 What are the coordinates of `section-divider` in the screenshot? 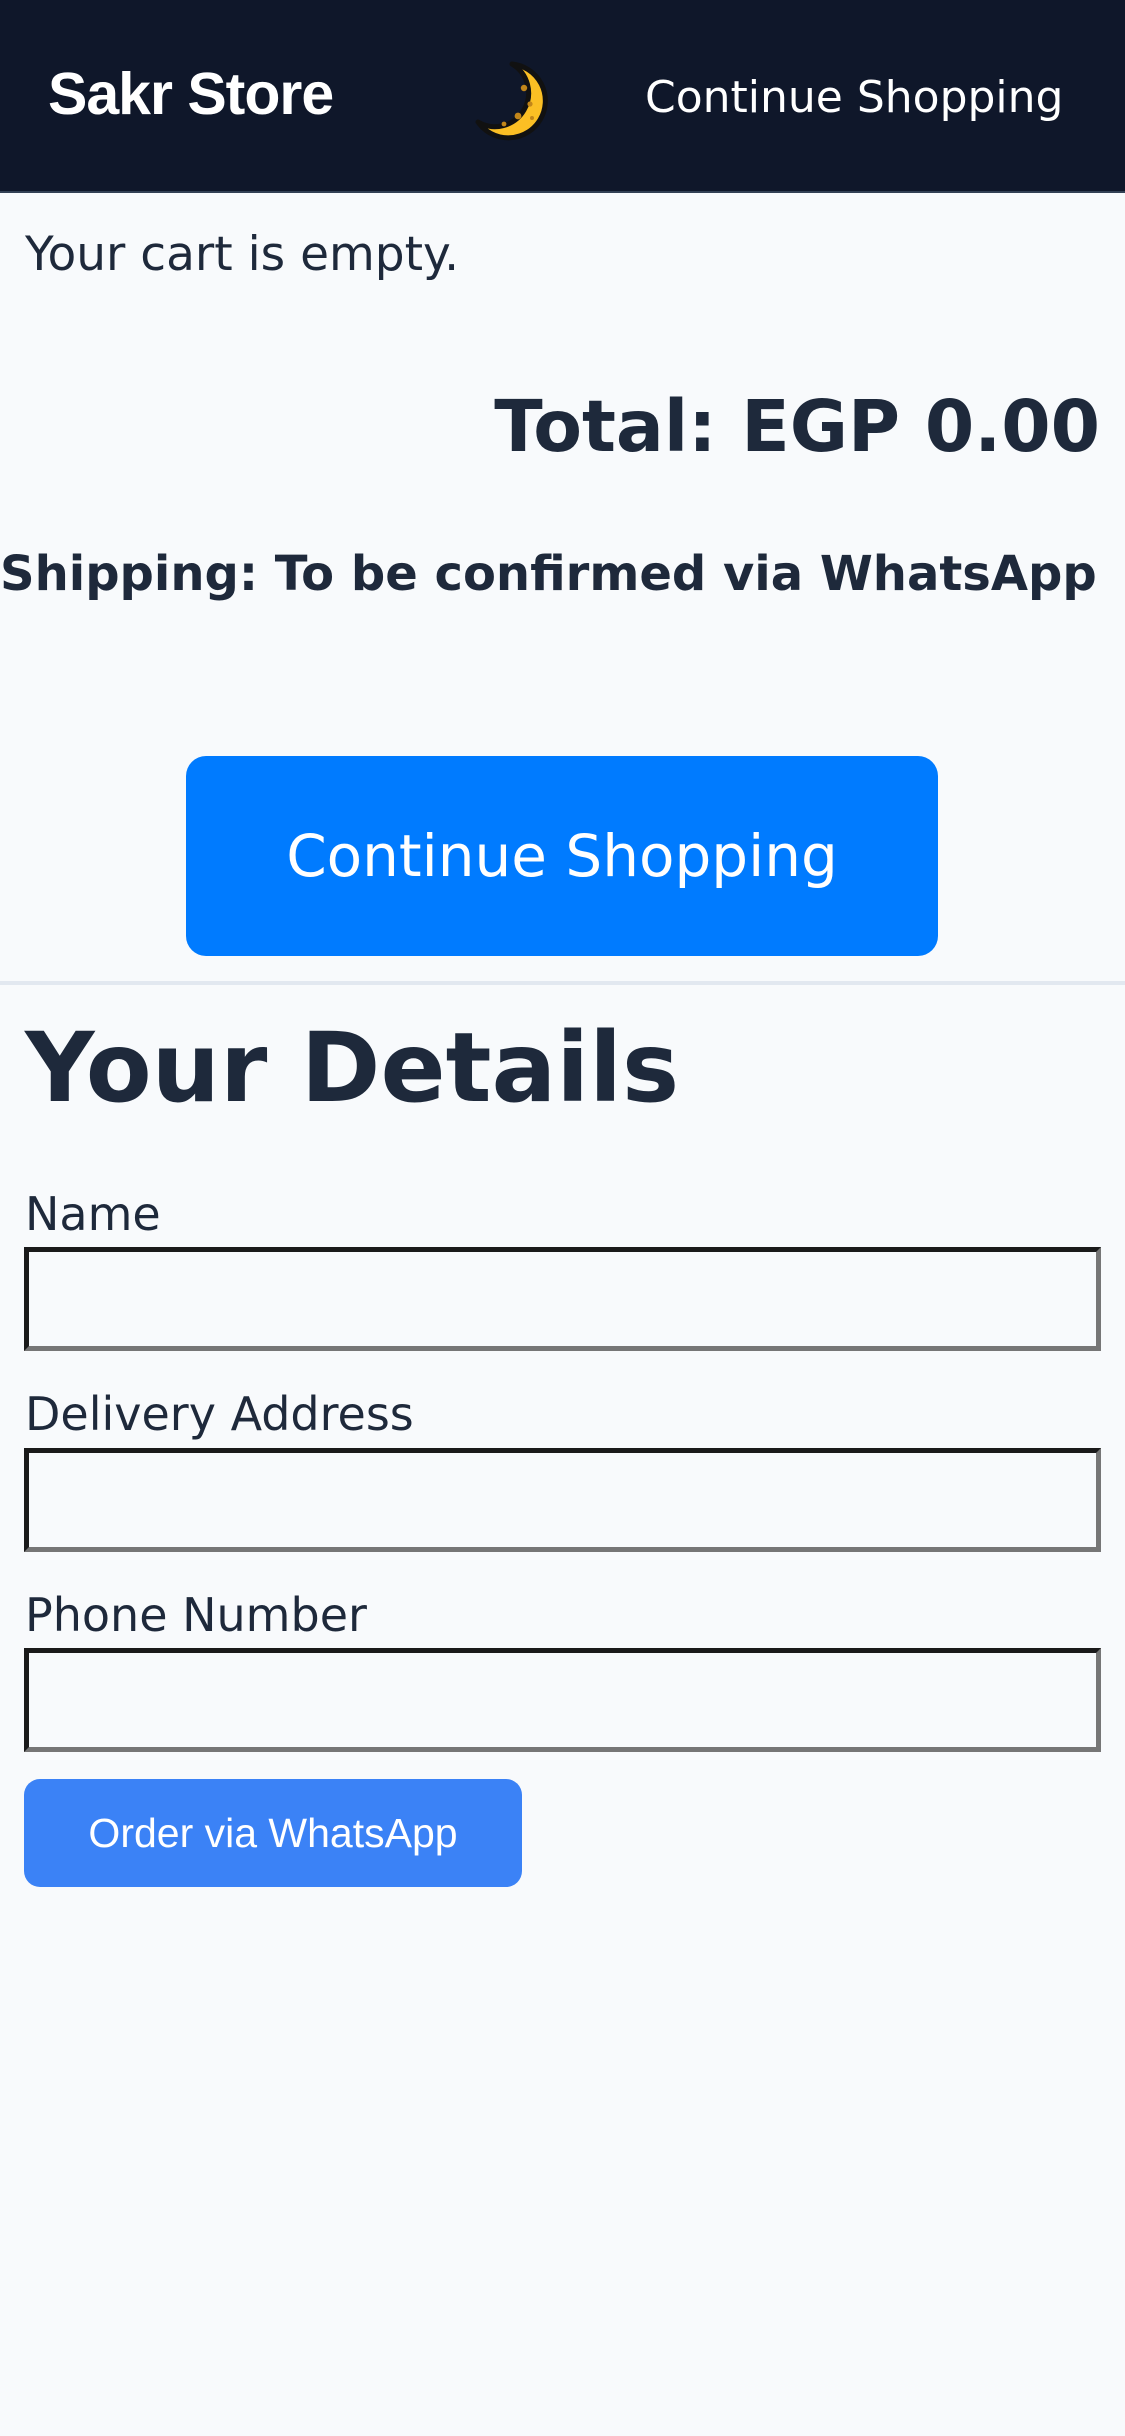 It's located at (562, 983).